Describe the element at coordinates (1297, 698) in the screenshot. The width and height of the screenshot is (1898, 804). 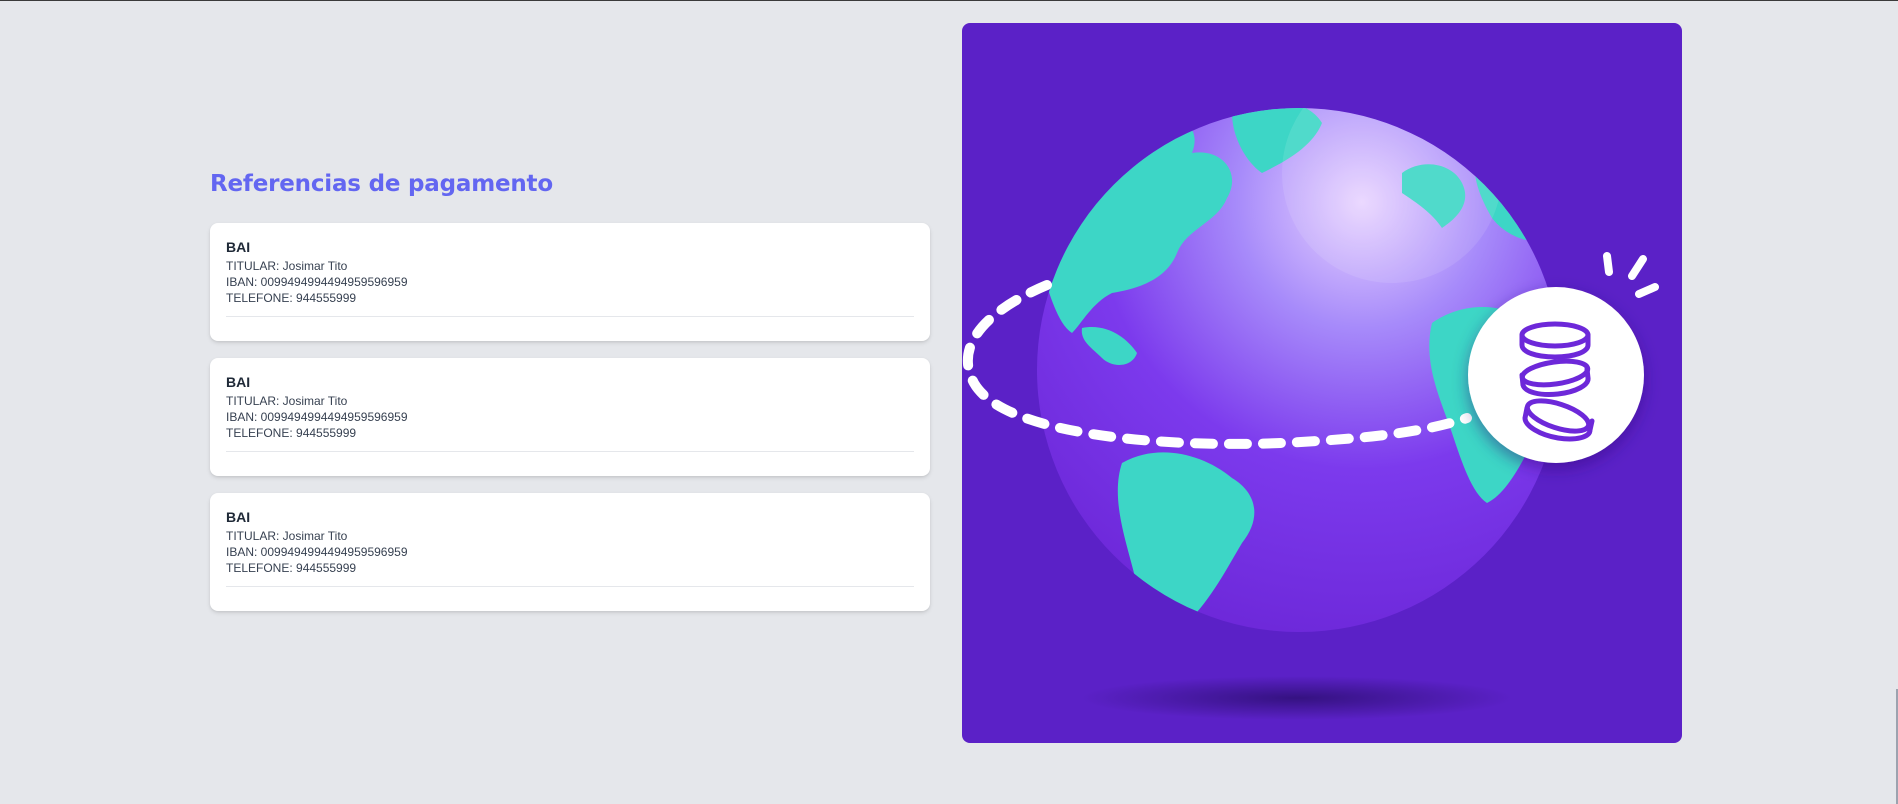
I see `globe-shadow` at that location.